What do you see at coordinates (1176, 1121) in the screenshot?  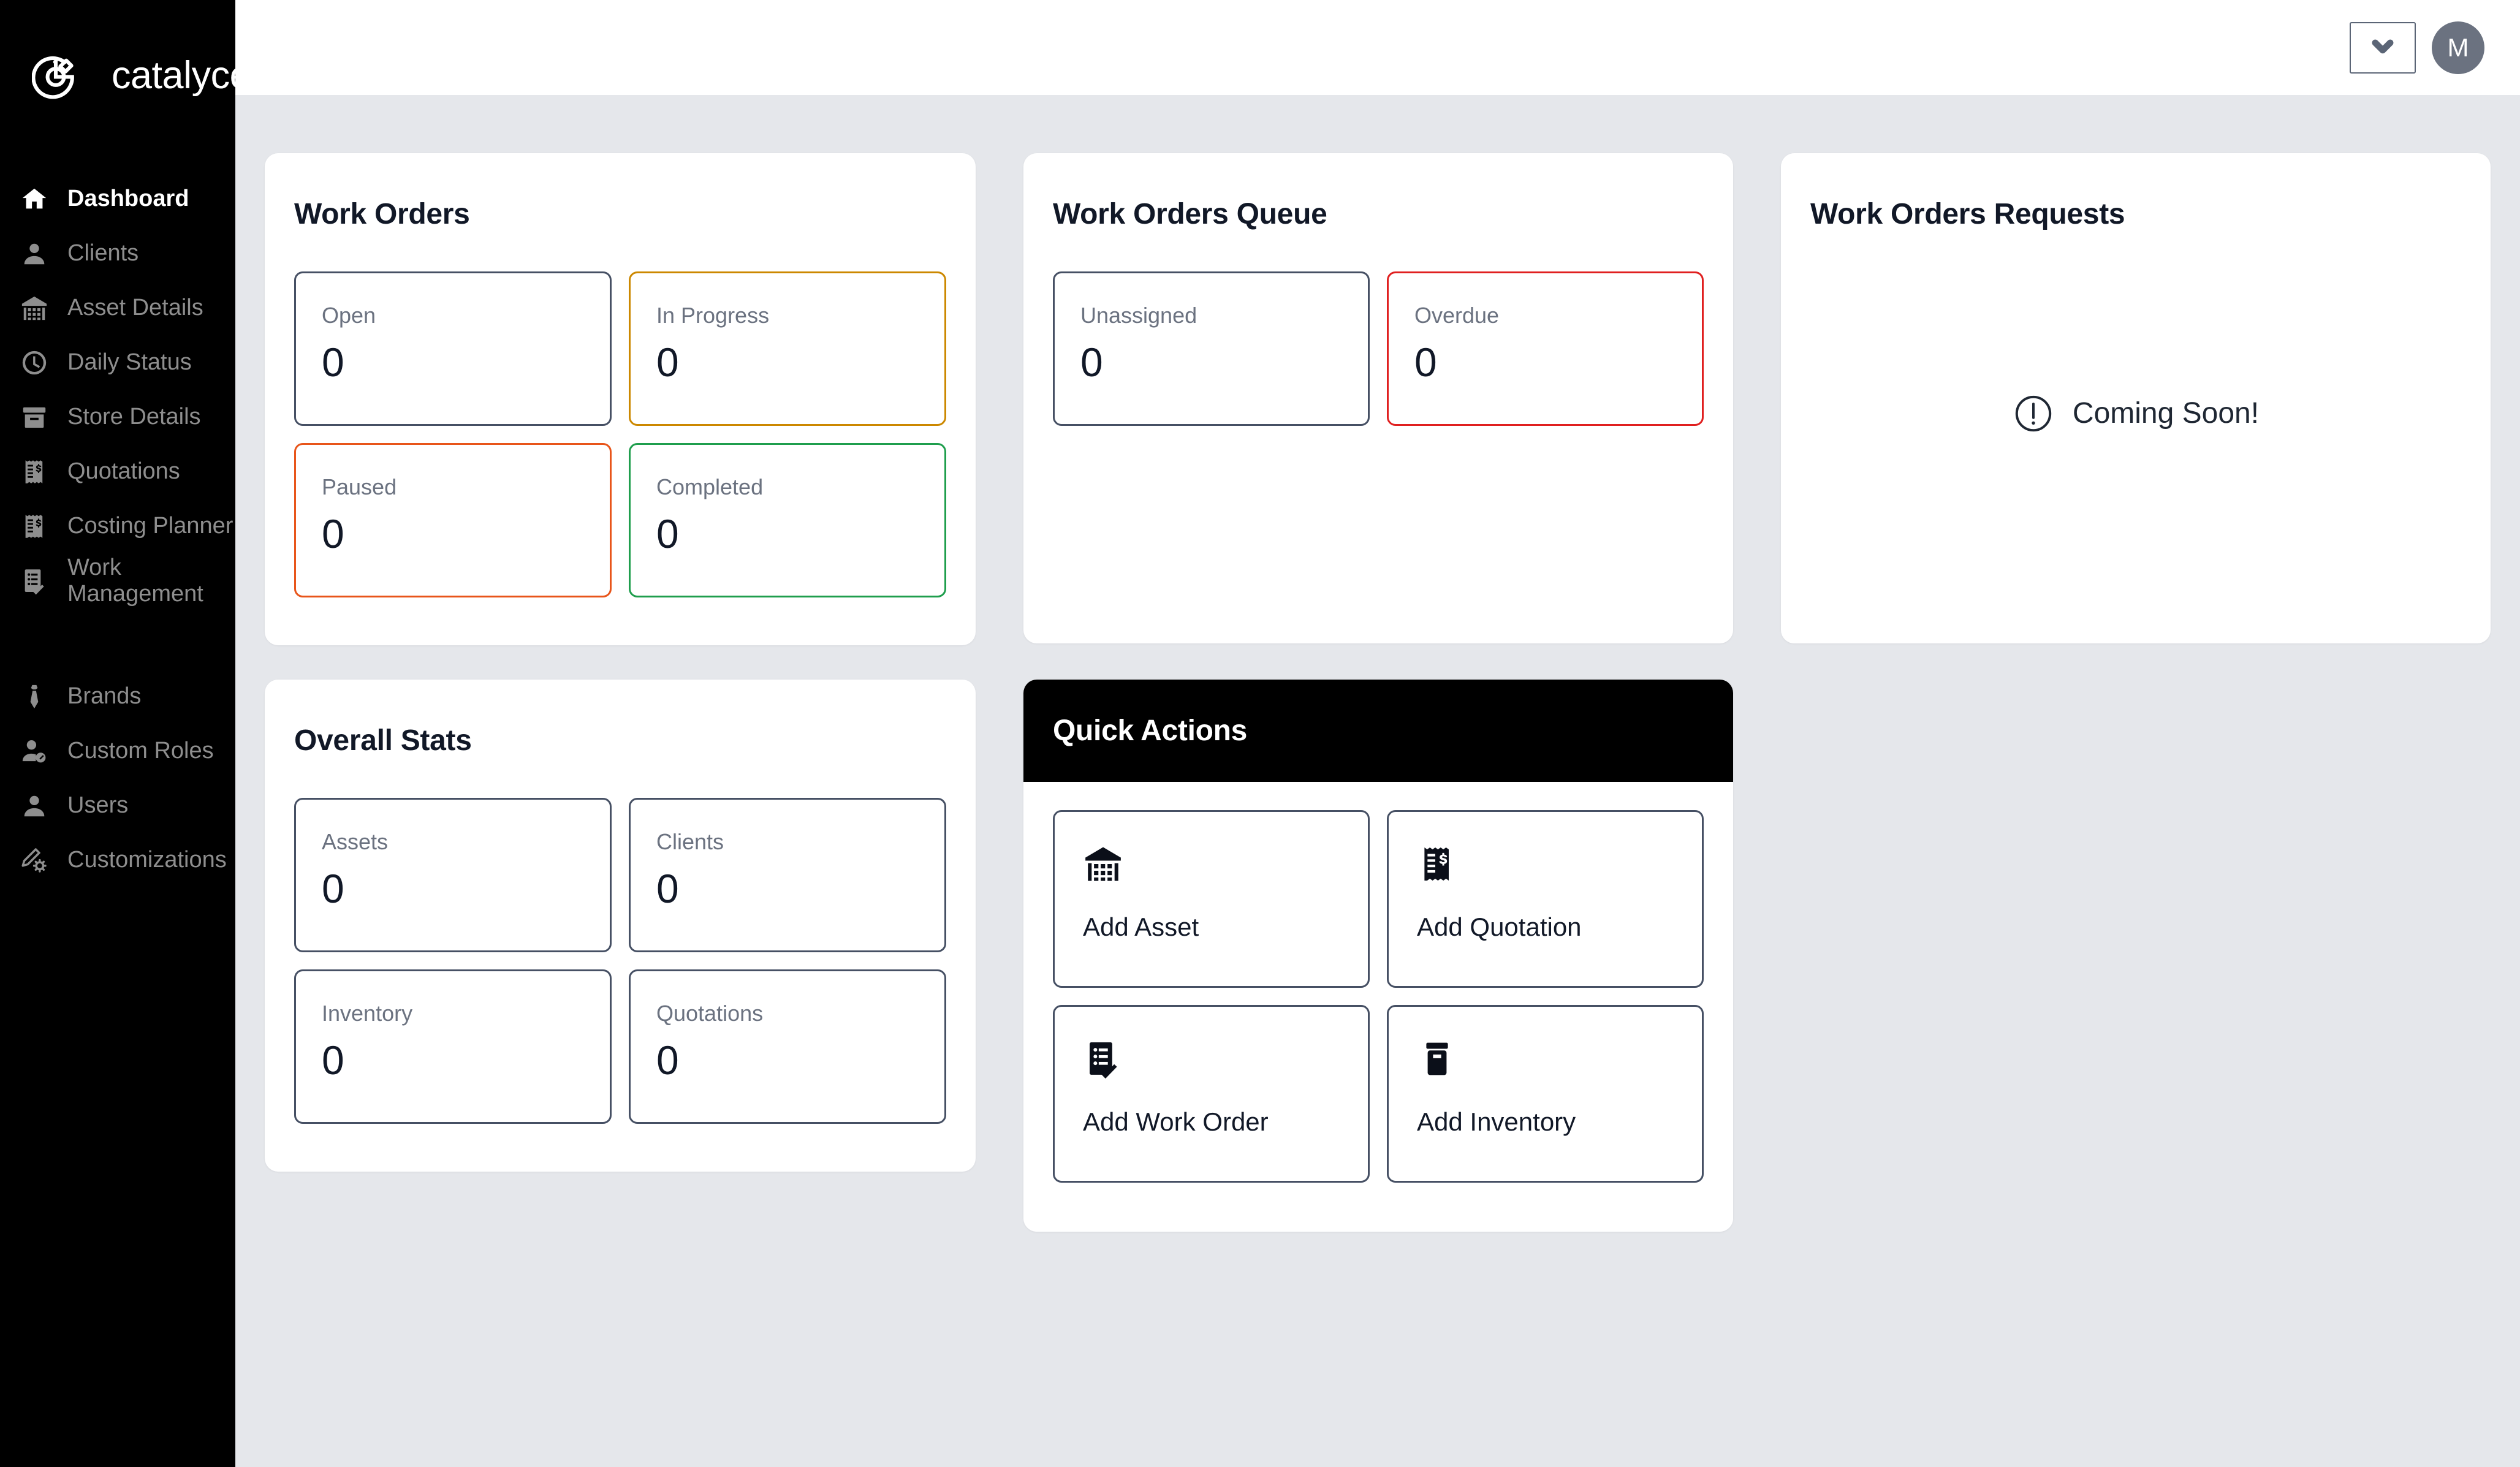 I see `quick-action-label: Add Work Order` at bounding box center [1176, 1121].